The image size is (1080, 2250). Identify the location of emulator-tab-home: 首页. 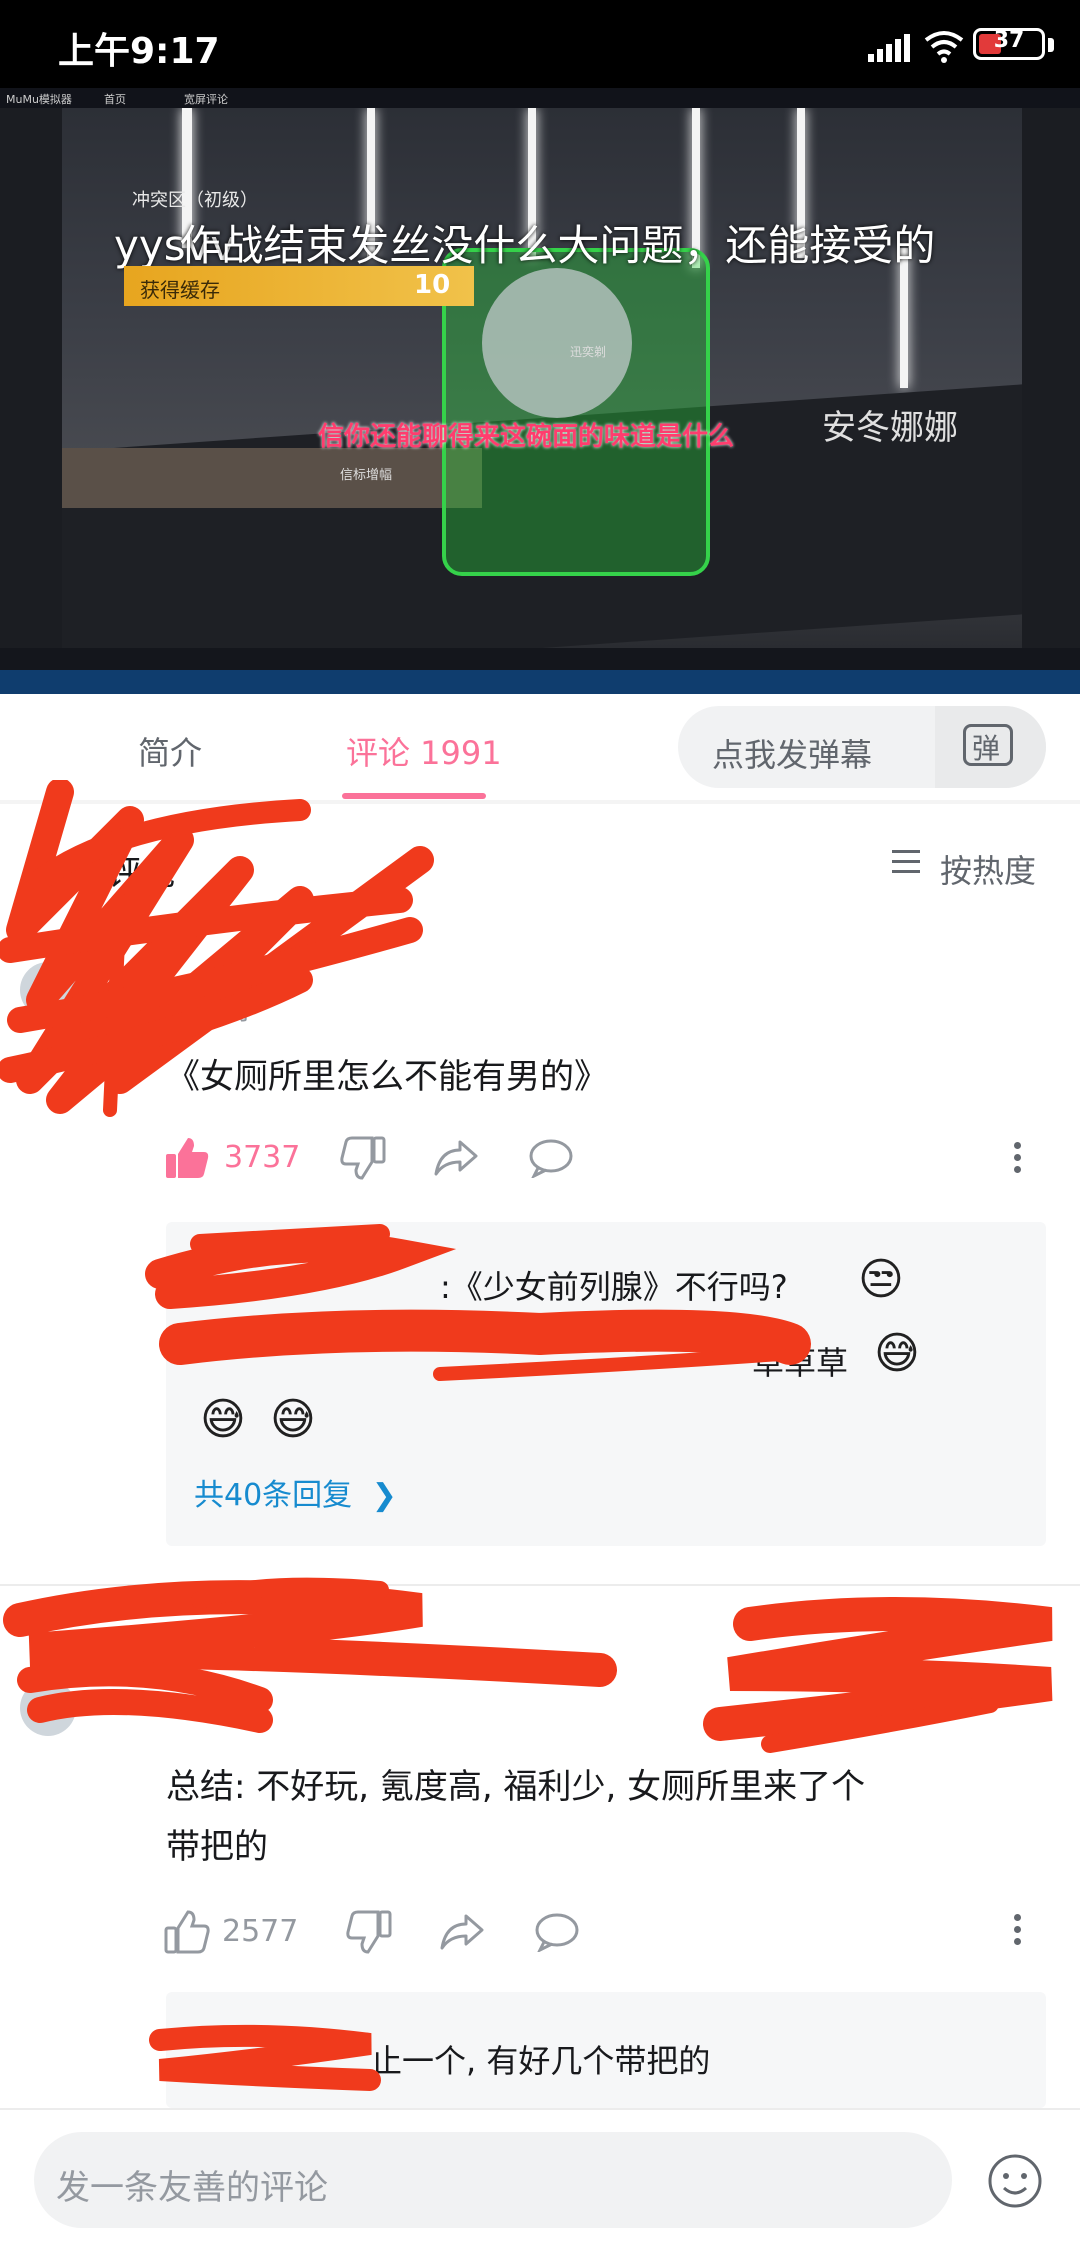
(115, 99).